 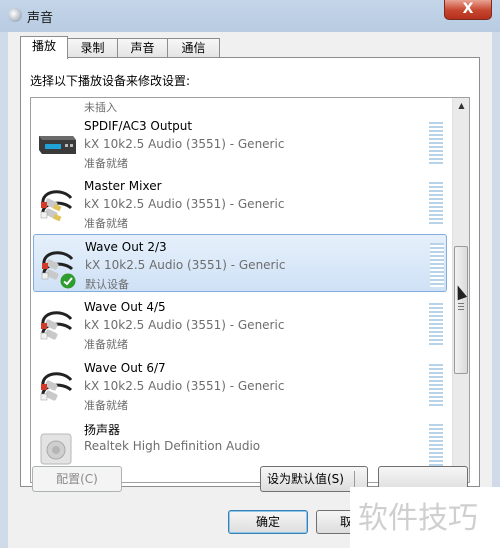 What do you see at coordinates (172, 446) in the screenshot?
I see `device-driver: Realtek High Definition Audio` at bounding box center [172, 446].